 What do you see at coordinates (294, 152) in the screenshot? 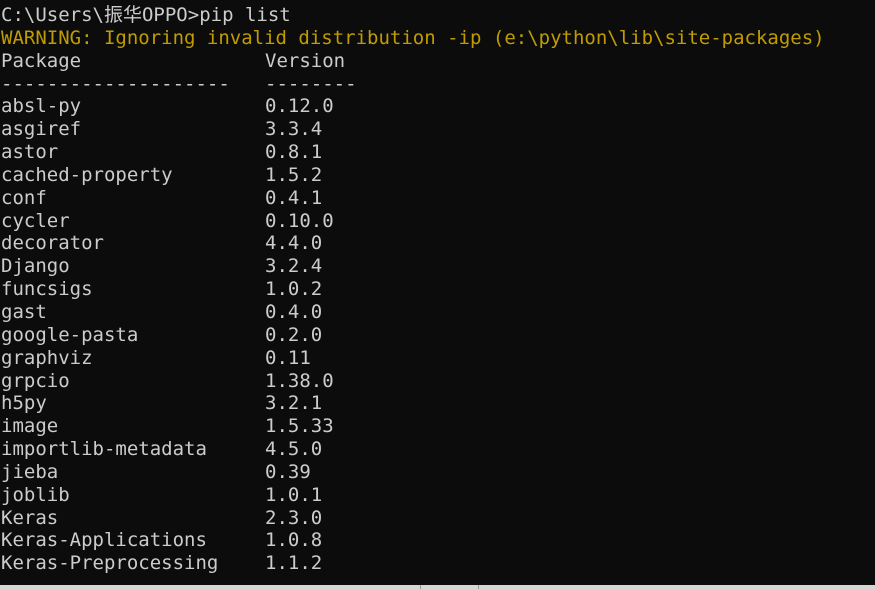
I see `cell-package-version: 0.8.1` at bounding box center [294, 152].